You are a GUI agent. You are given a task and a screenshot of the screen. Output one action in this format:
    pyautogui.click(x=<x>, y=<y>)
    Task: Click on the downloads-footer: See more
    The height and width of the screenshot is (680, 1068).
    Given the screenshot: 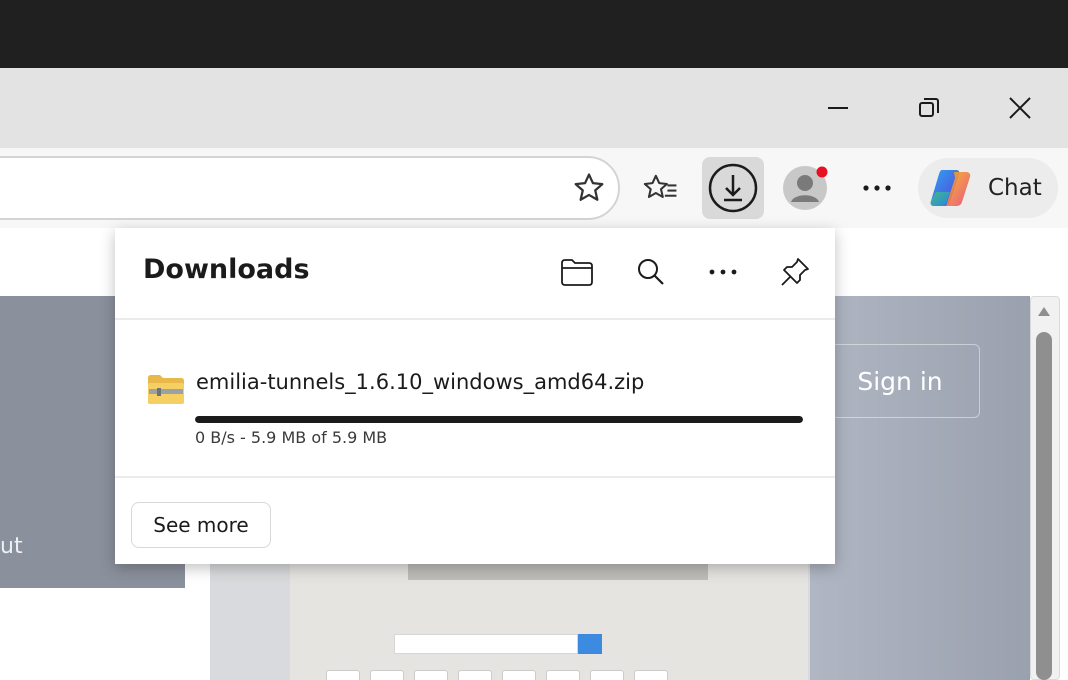 What is the action you would take?
    pyautogui.click(x=475, y=520)
    